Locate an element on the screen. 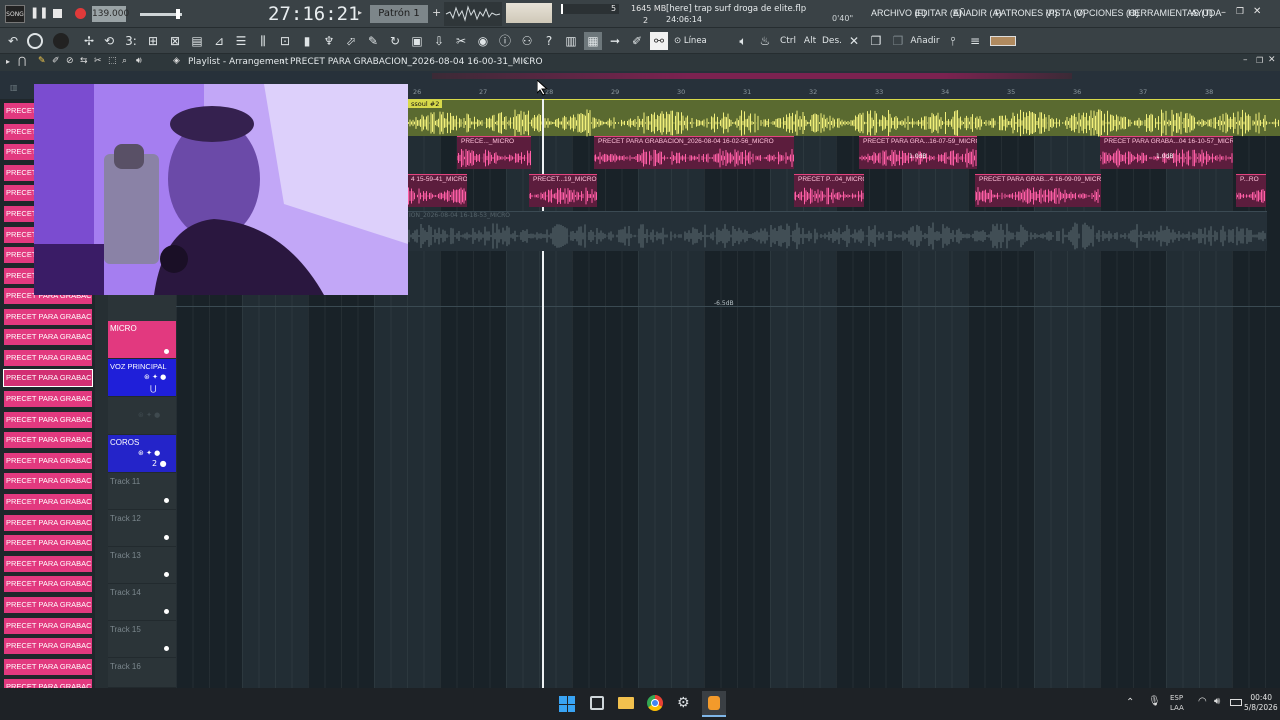 Image resolution: width=1280 pixels, height=720 pixels. render-icon: ⇩ is located at coordinates (439, 41).